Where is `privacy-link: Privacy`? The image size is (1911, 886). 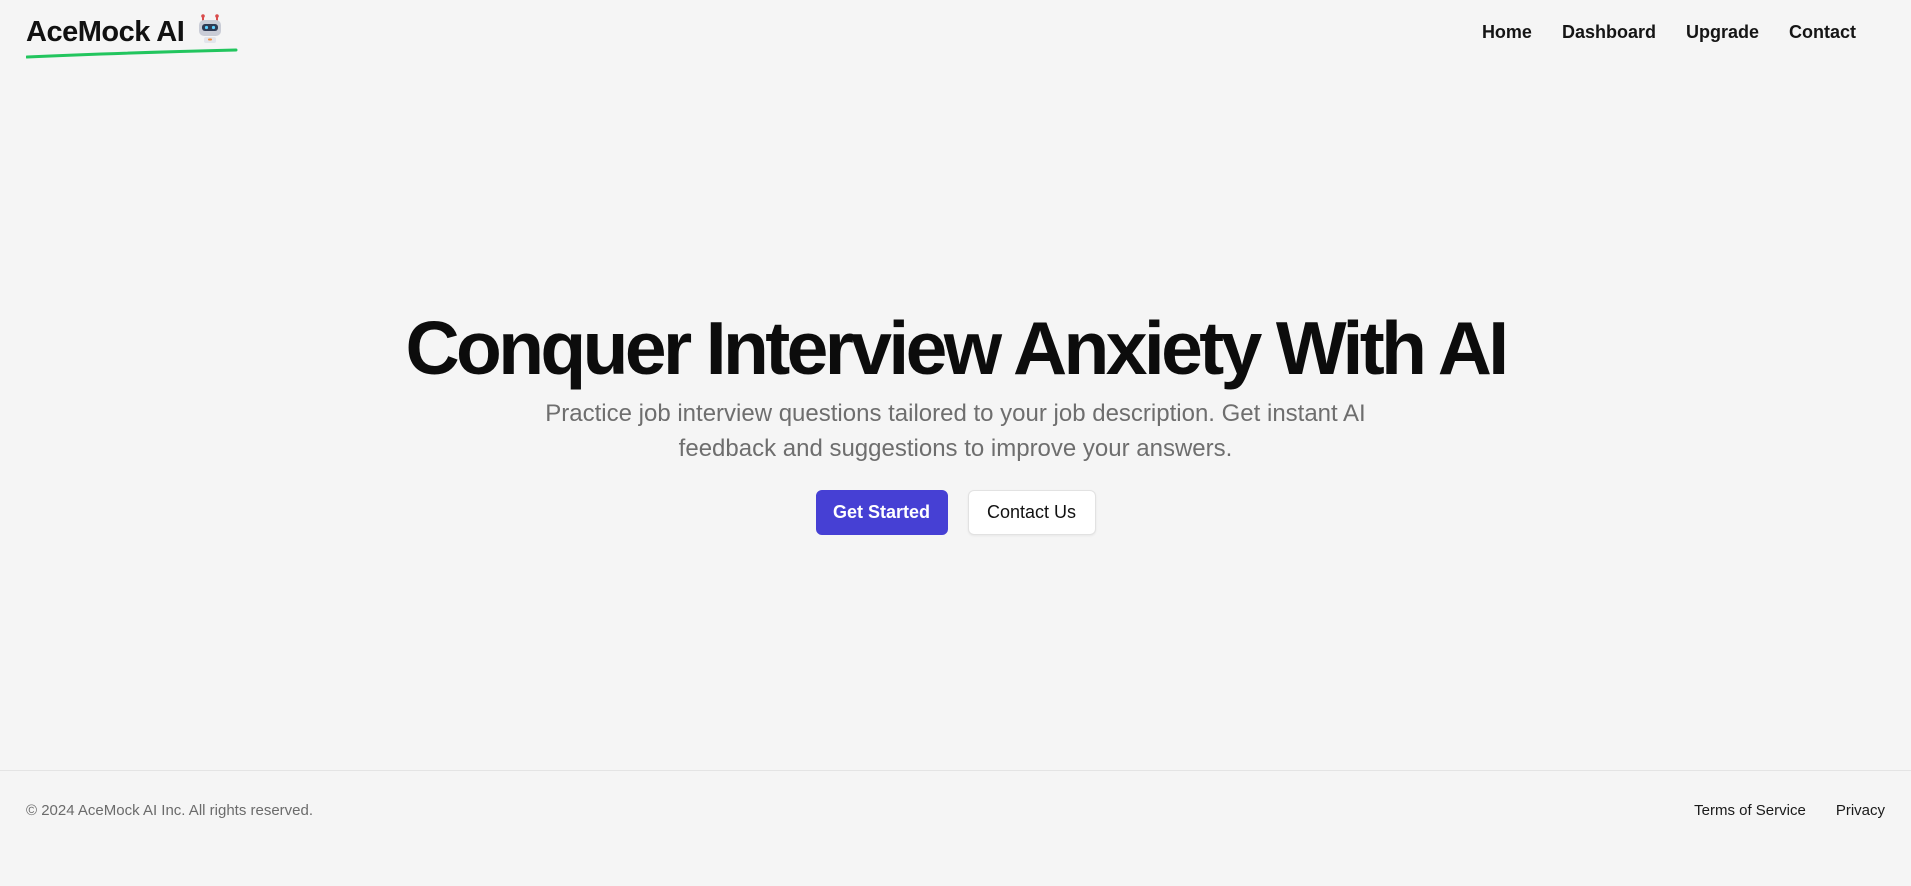
privacy-link: Privacy is located at coordinates (1860, 811).